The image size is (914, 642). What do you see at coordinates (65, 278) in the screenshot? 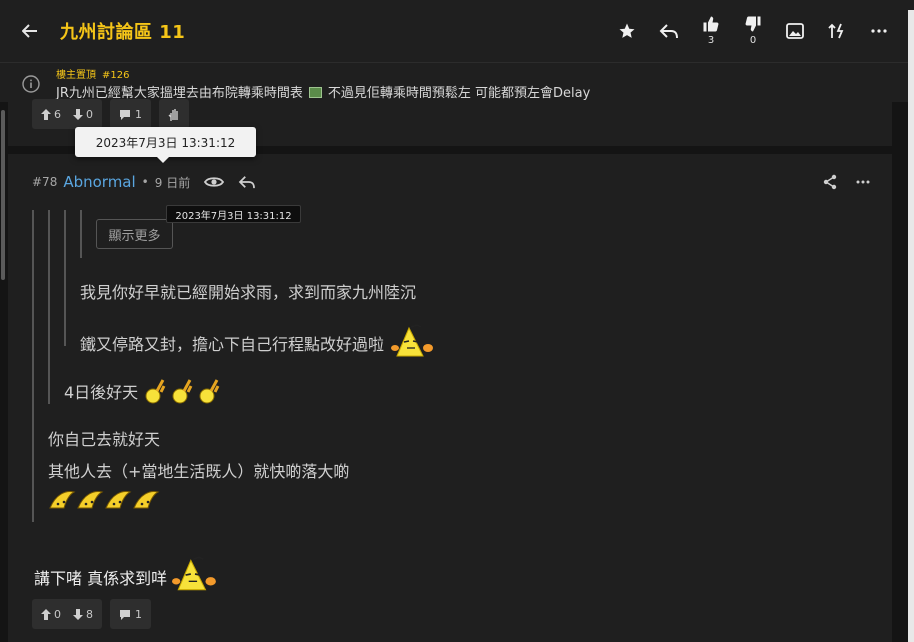
I see `quote-line-level3` at bounding box center [65, 278].